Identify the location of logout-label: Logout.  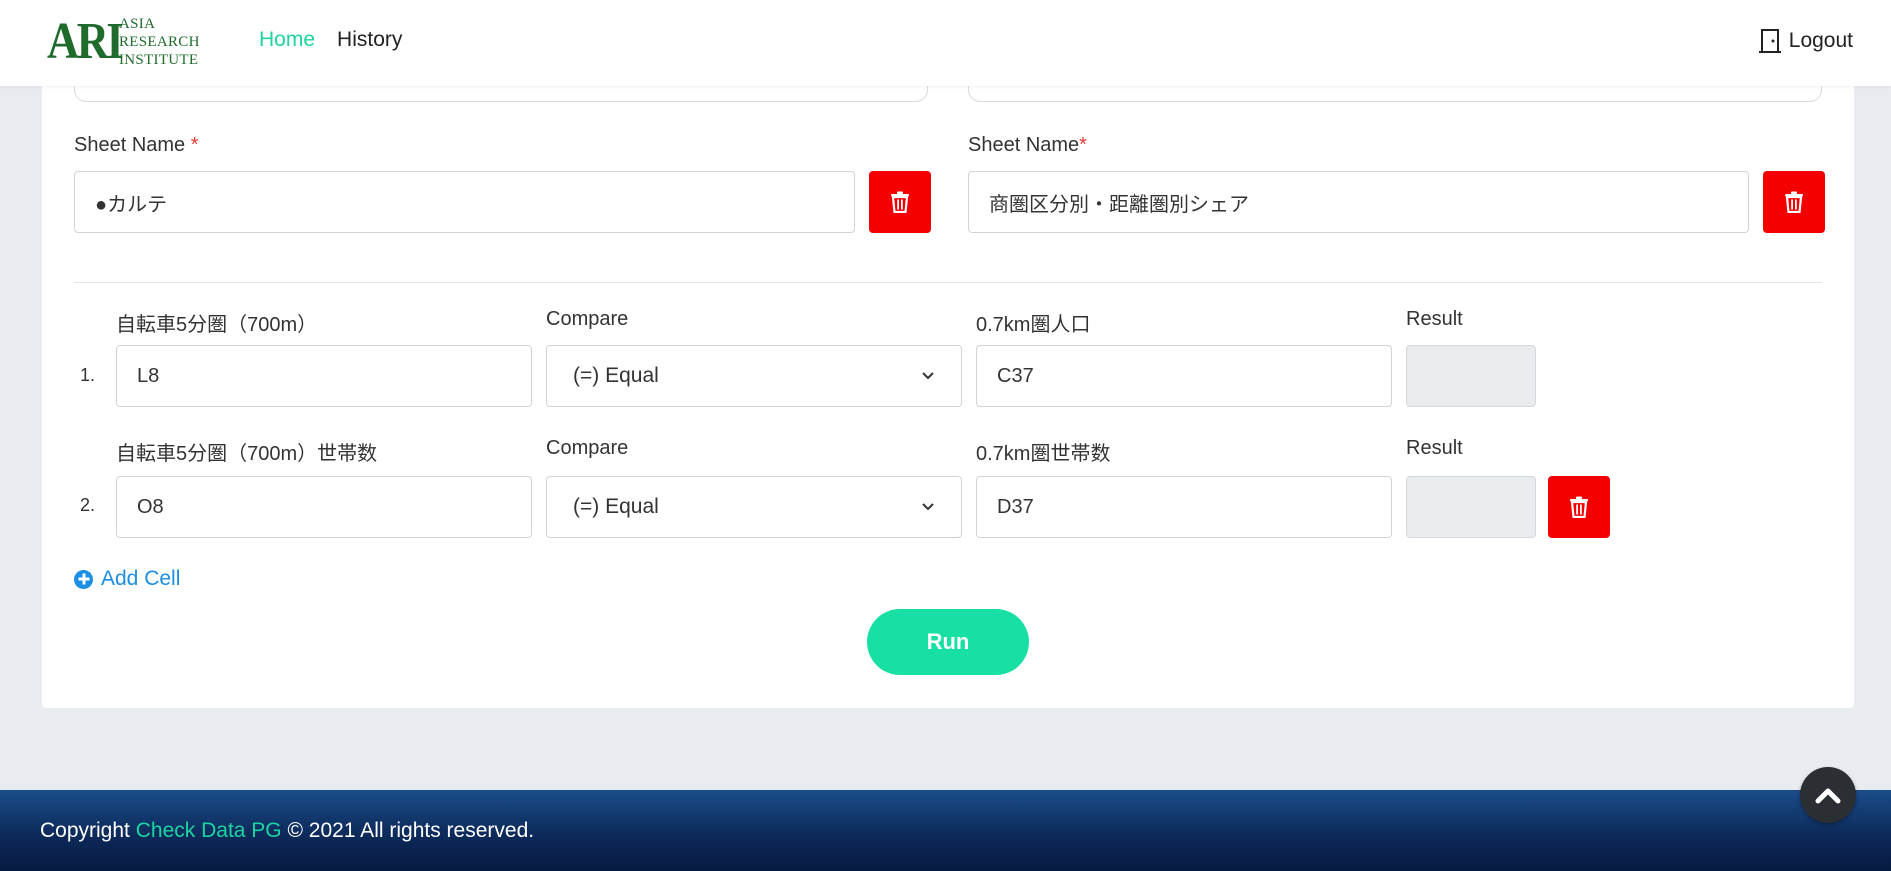
(1820, 40).